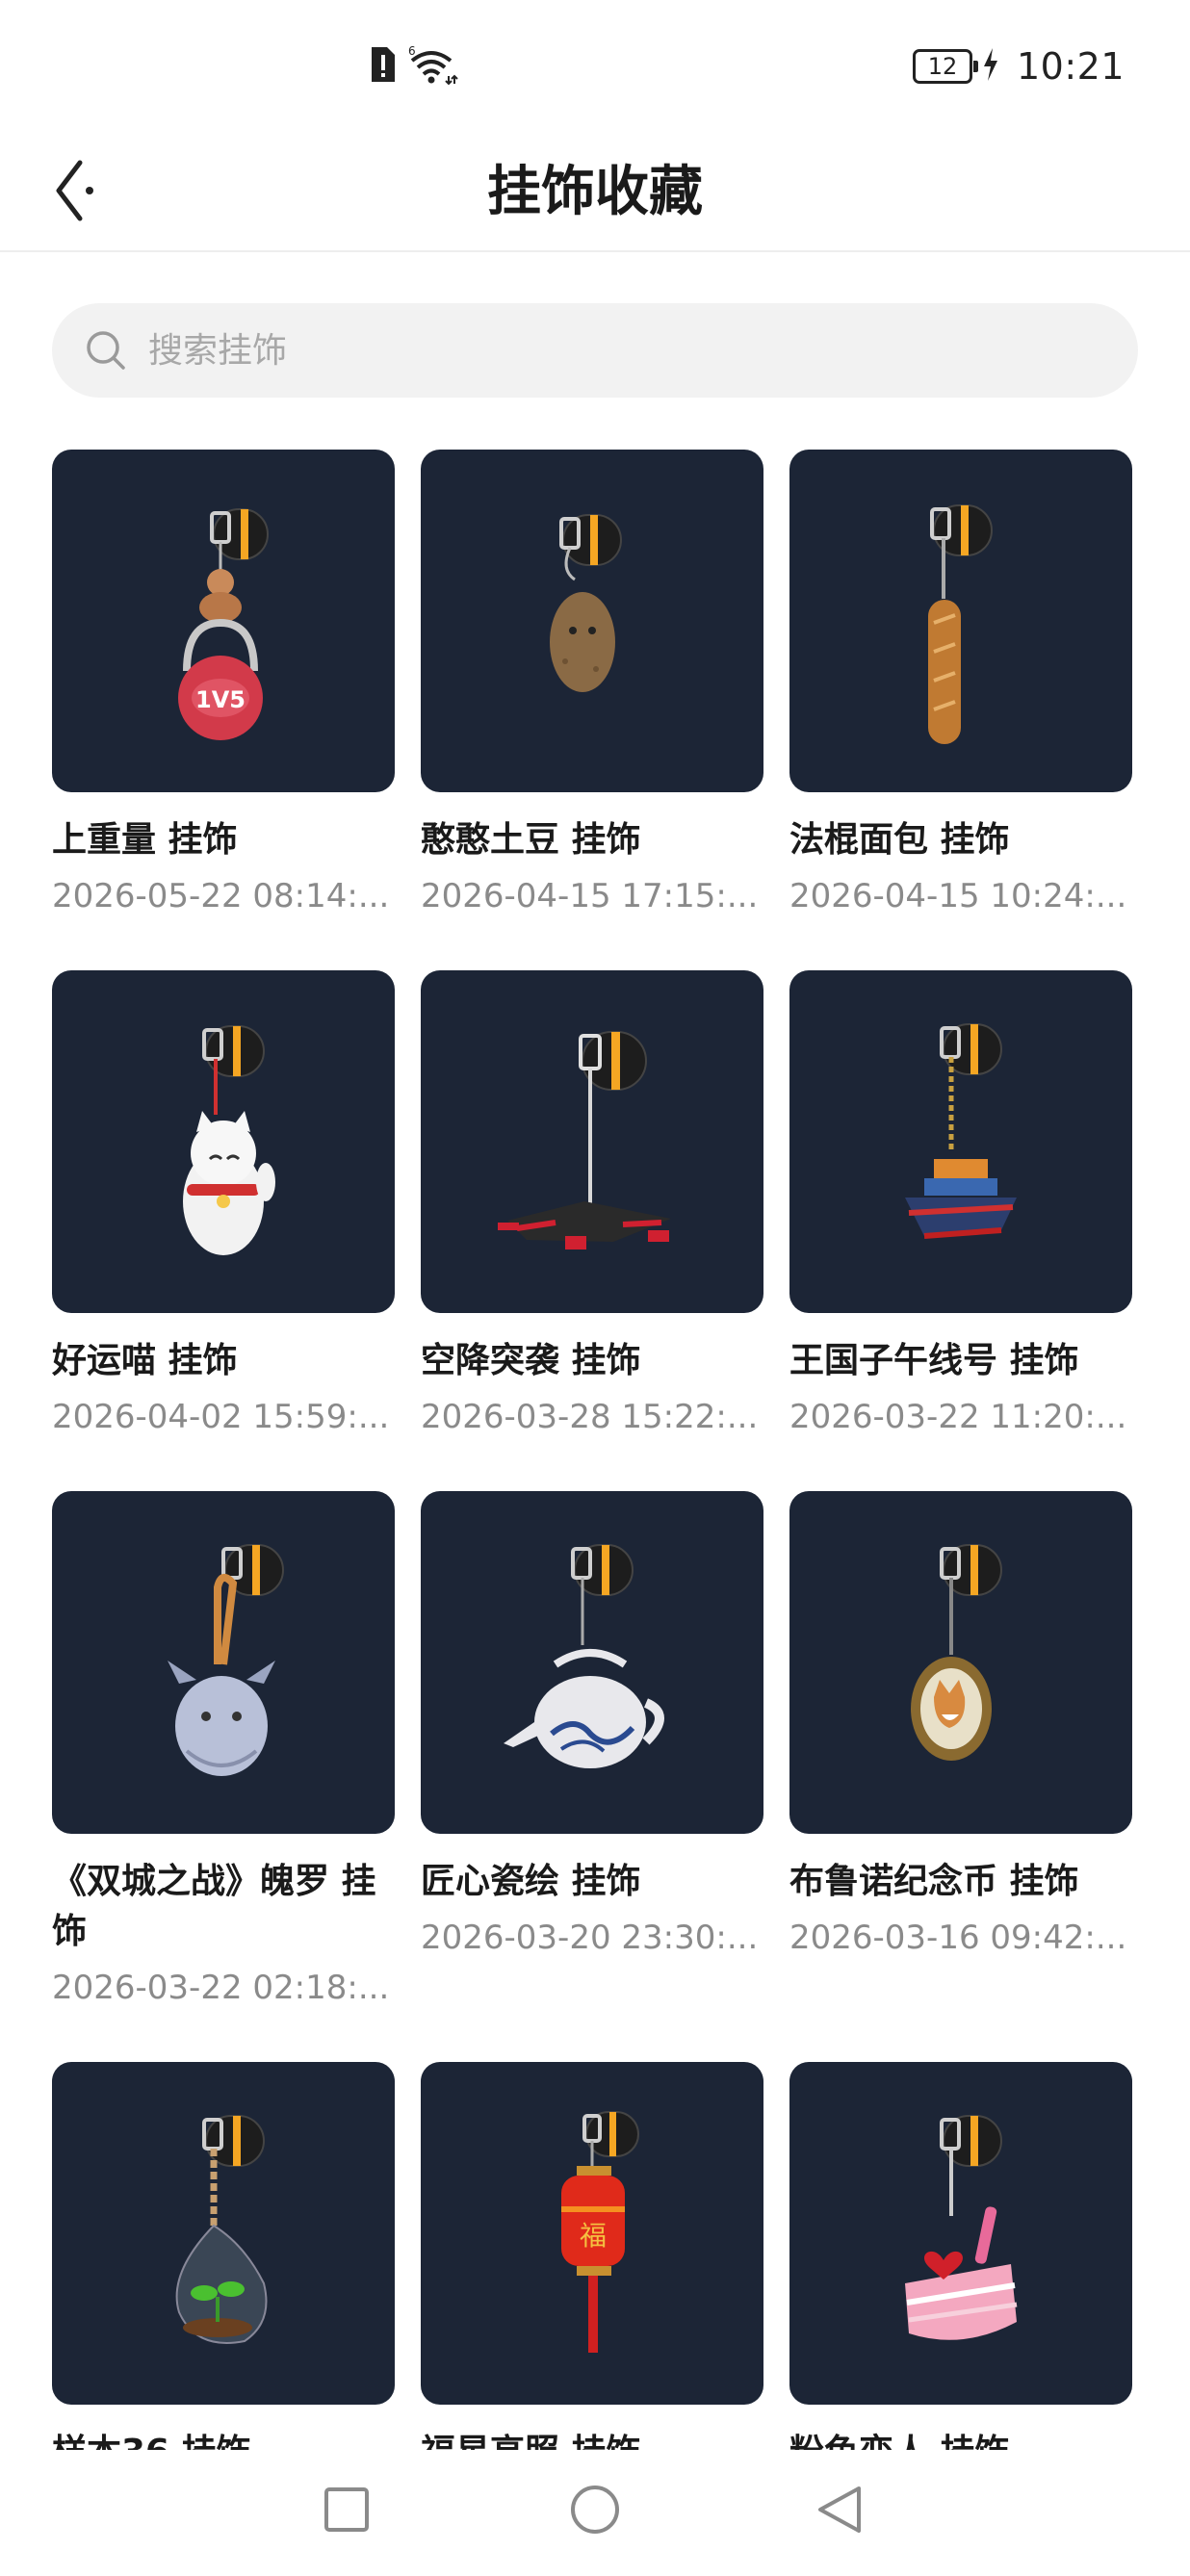  Describe the element at coordinates (585, 1140) in the screenshot. I see `drone-charm-icon` at that location.